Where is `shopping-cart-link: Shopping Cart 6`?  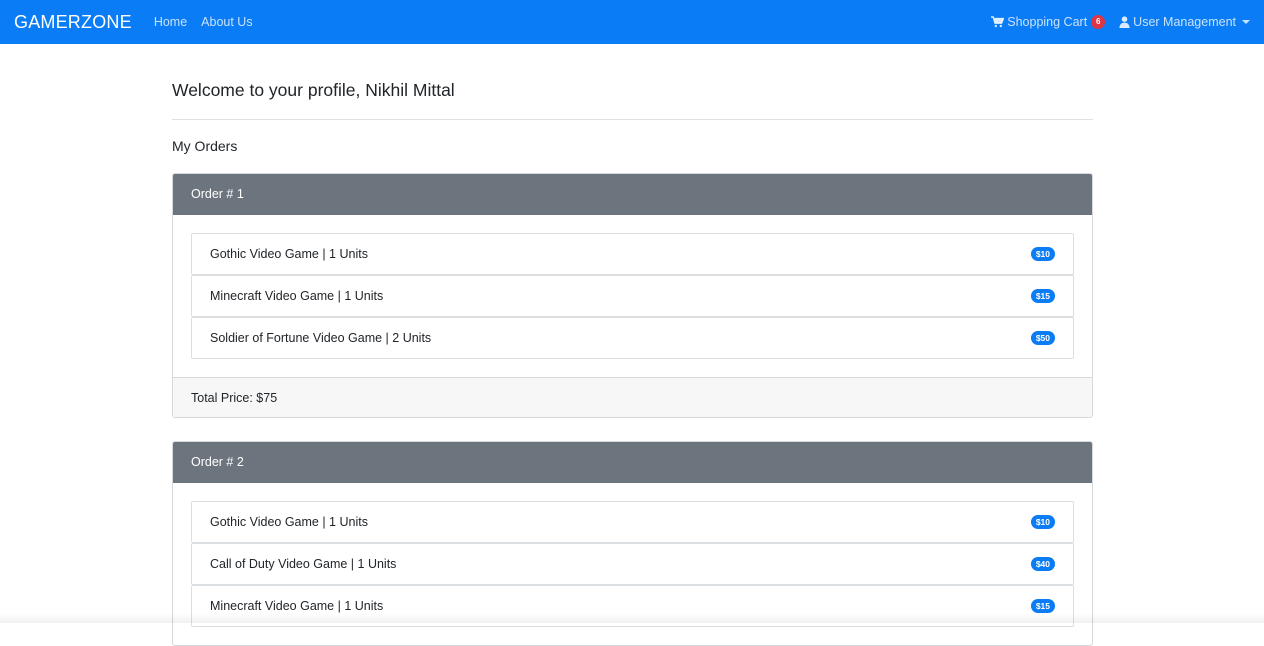 shopping-cart-link: Shopping Cart 6 is located at coordinates (1048, 22).